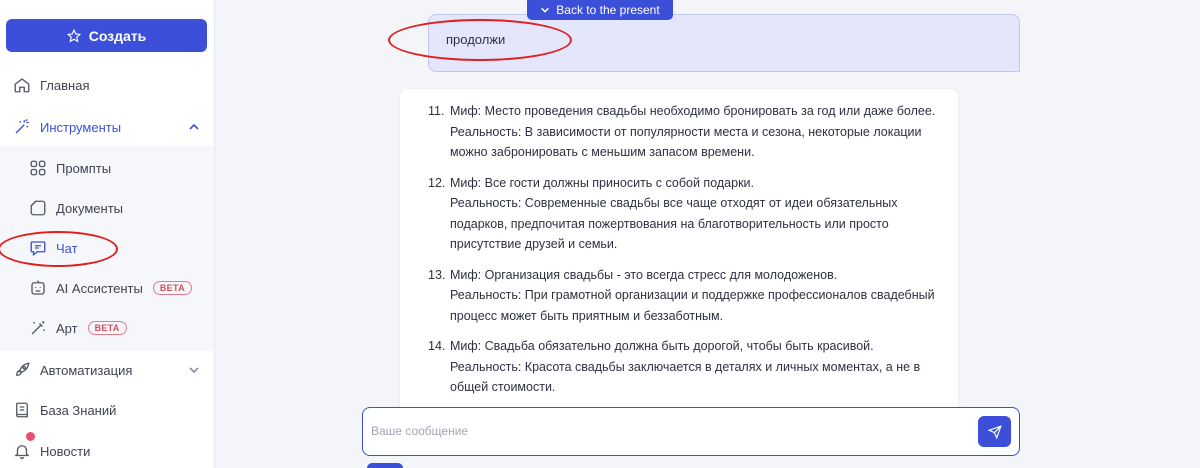 This screenshot has width=1200, height=468. Describe the element at coordinates (67, 328) in the screenshot. I see `nav-label-art: Арт` at that location.